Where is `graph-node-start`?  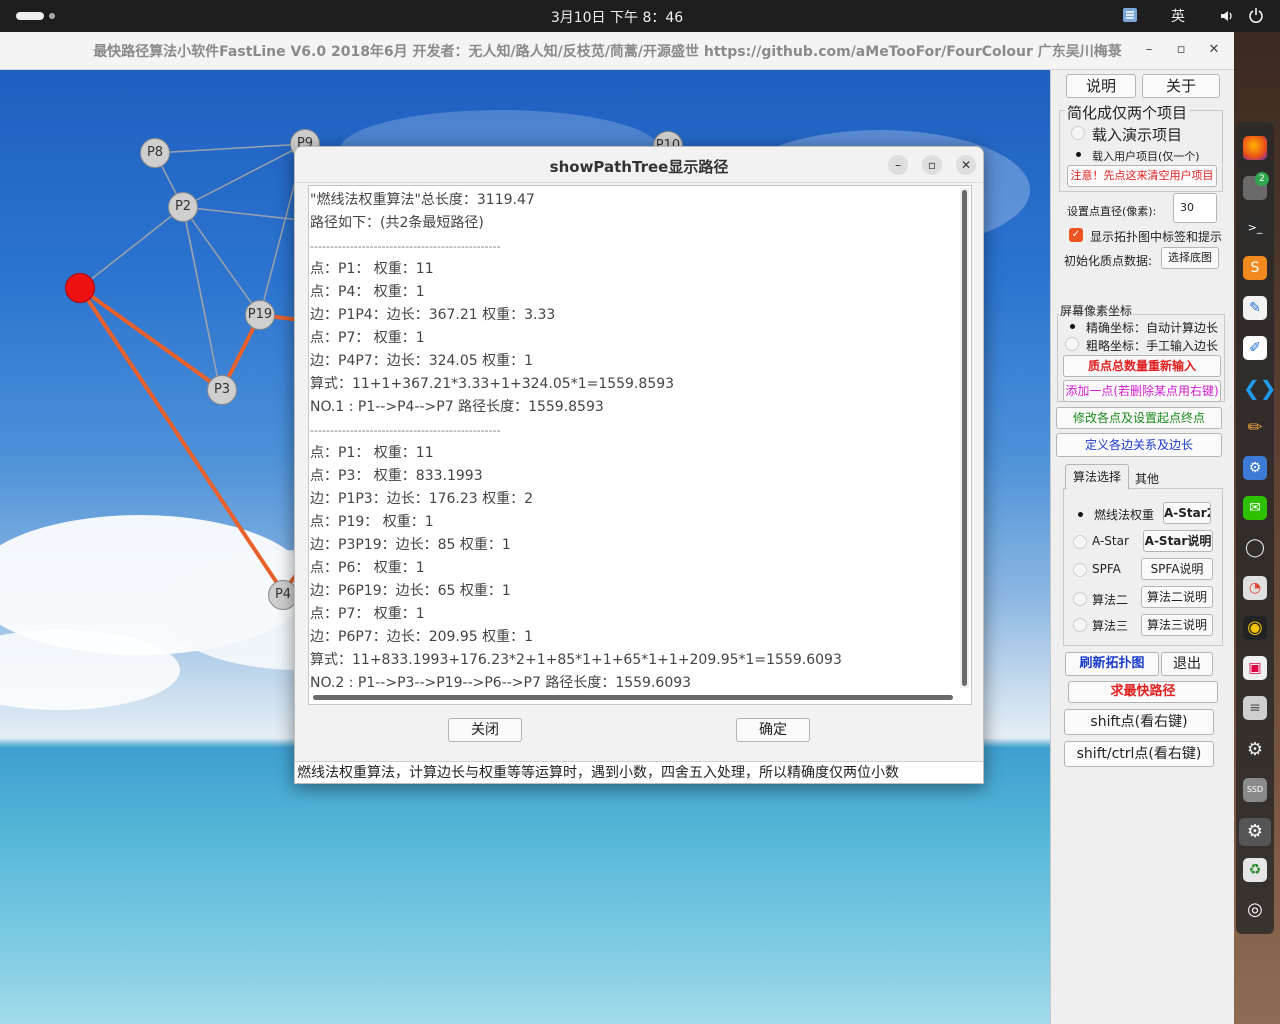
graph-node-start is located at coordinates (80, 288).